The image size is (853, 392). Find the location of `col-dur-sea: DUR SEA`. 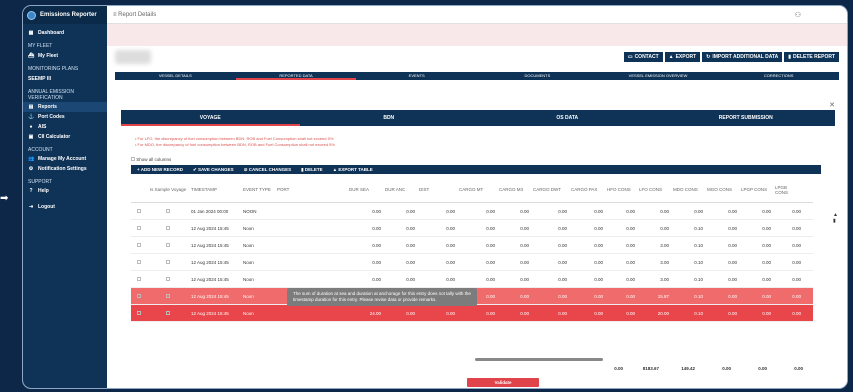

col-dur-sea: DUR SEA is located at coordinates (365, 189).